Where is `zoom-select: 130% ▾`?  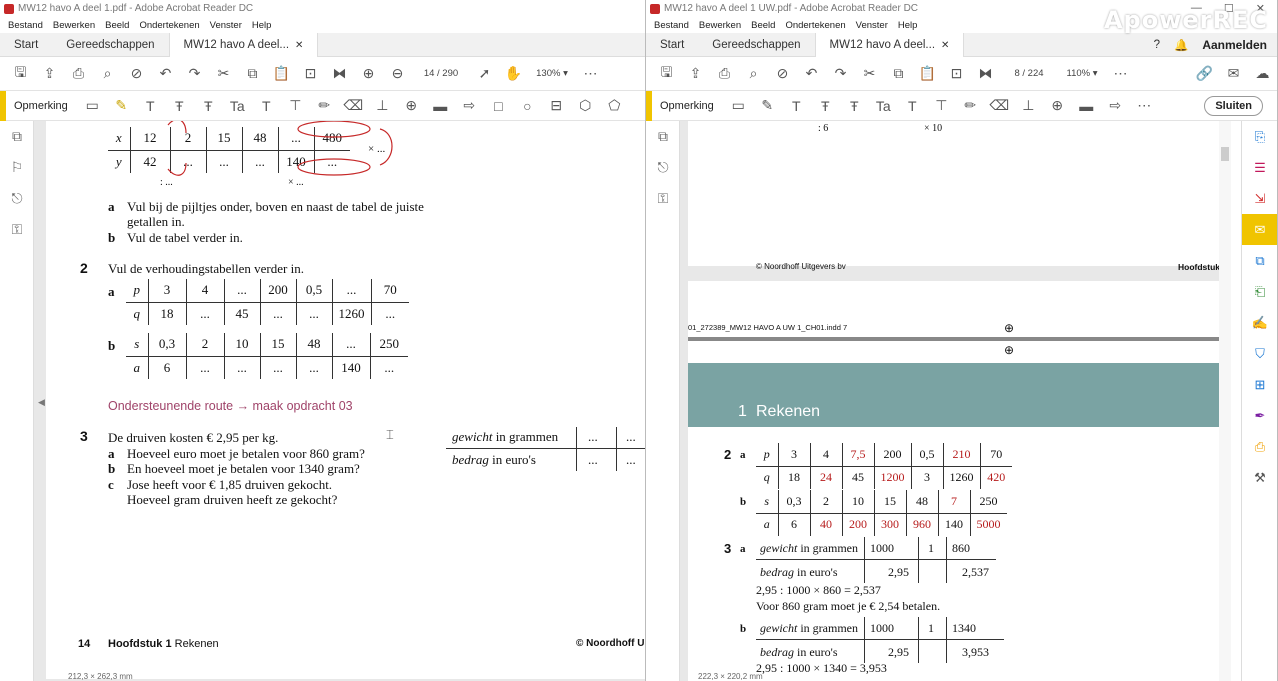
zoom-select: 130% ▾ is located at coordinates (552, 73).